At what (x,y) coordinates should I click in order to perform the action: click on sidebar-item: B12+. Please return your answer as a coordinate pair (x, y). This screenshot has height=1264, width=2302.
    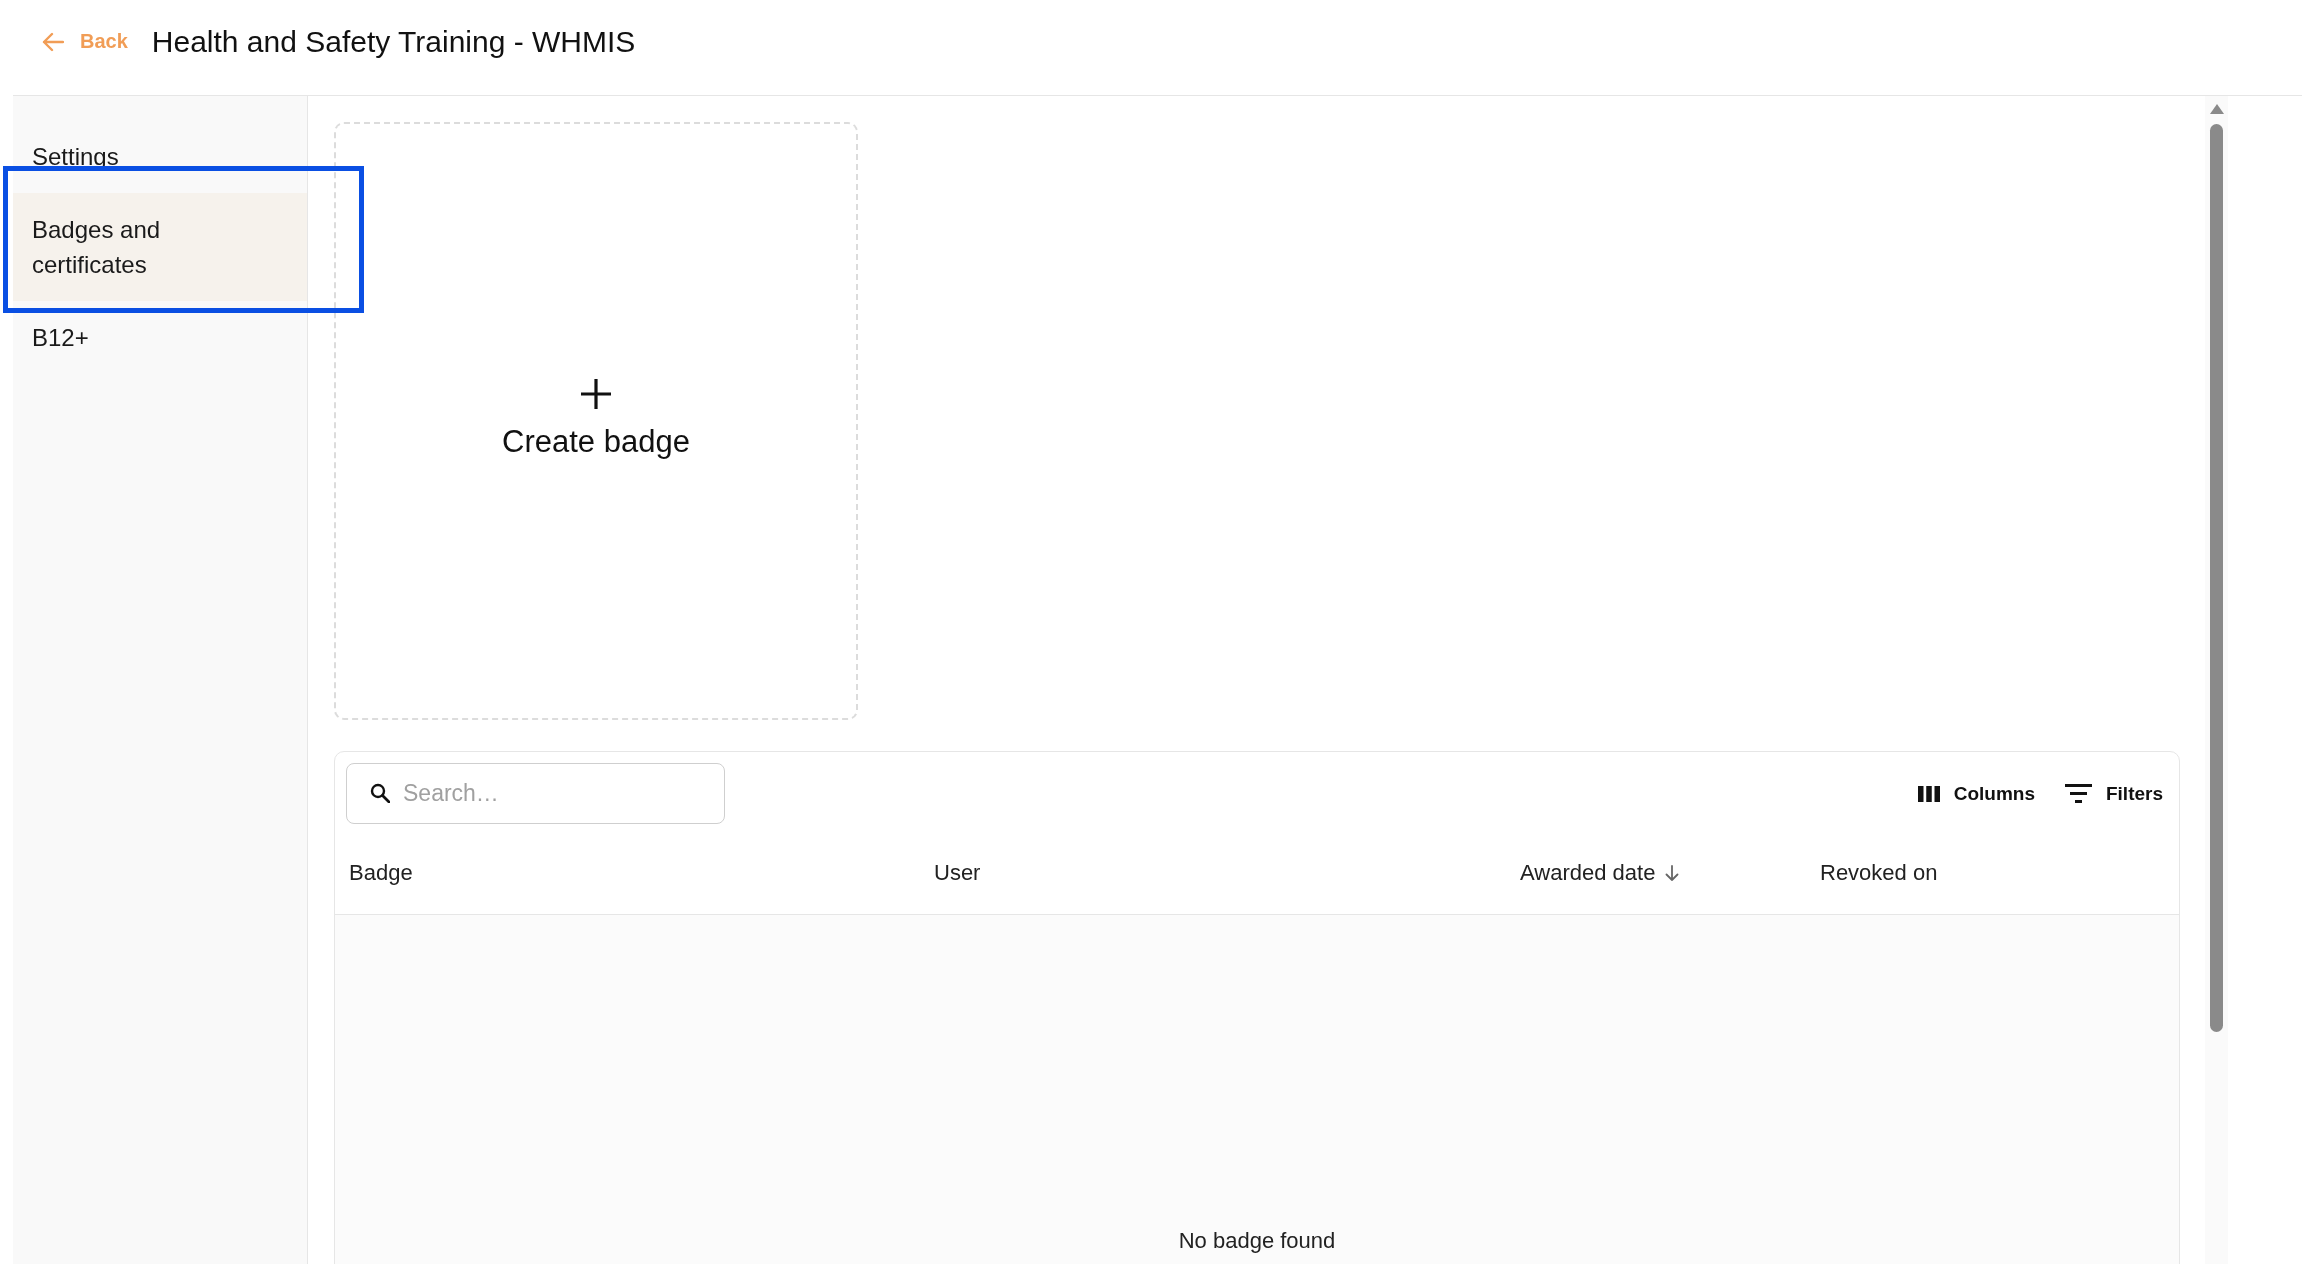
    Looking at the image, I should click on (160, 337).